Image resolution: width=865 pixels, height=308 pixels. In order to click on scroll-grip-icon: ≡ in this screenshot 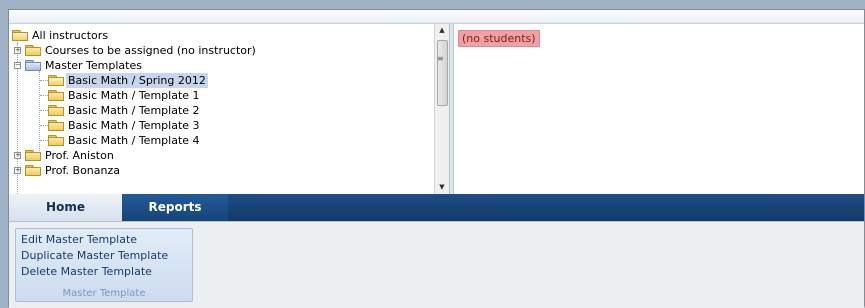, I will do `click(440, 58)`.